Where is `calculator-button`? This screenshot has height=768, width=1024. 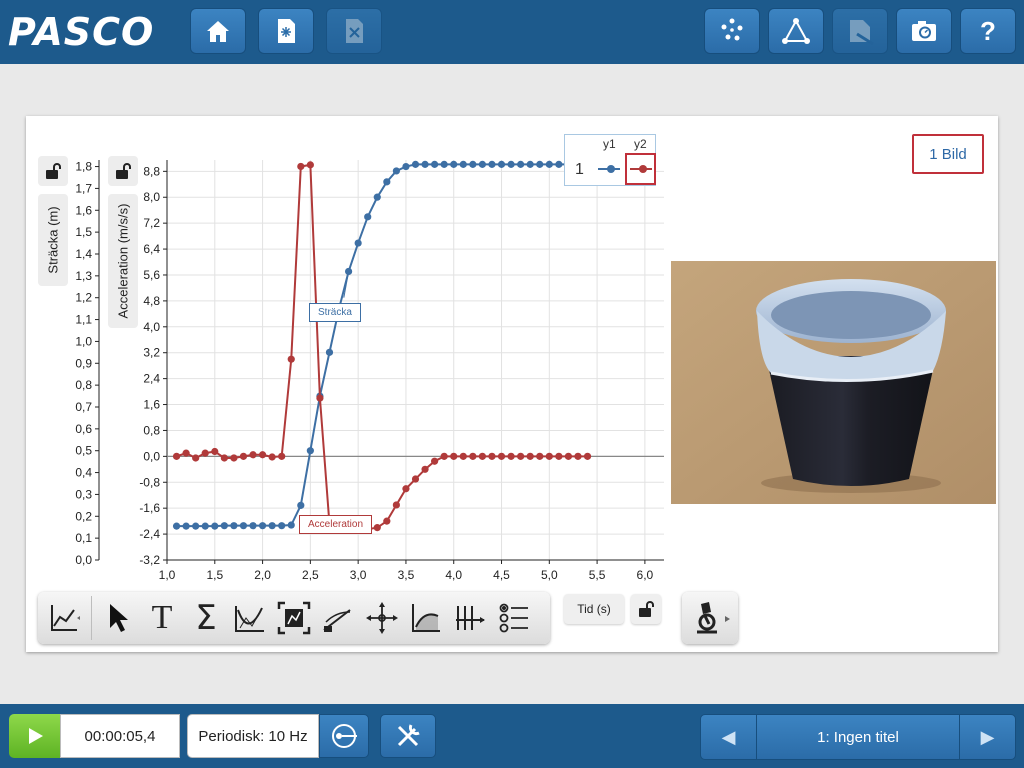 calculator-button is located at coordinates (796, 31).